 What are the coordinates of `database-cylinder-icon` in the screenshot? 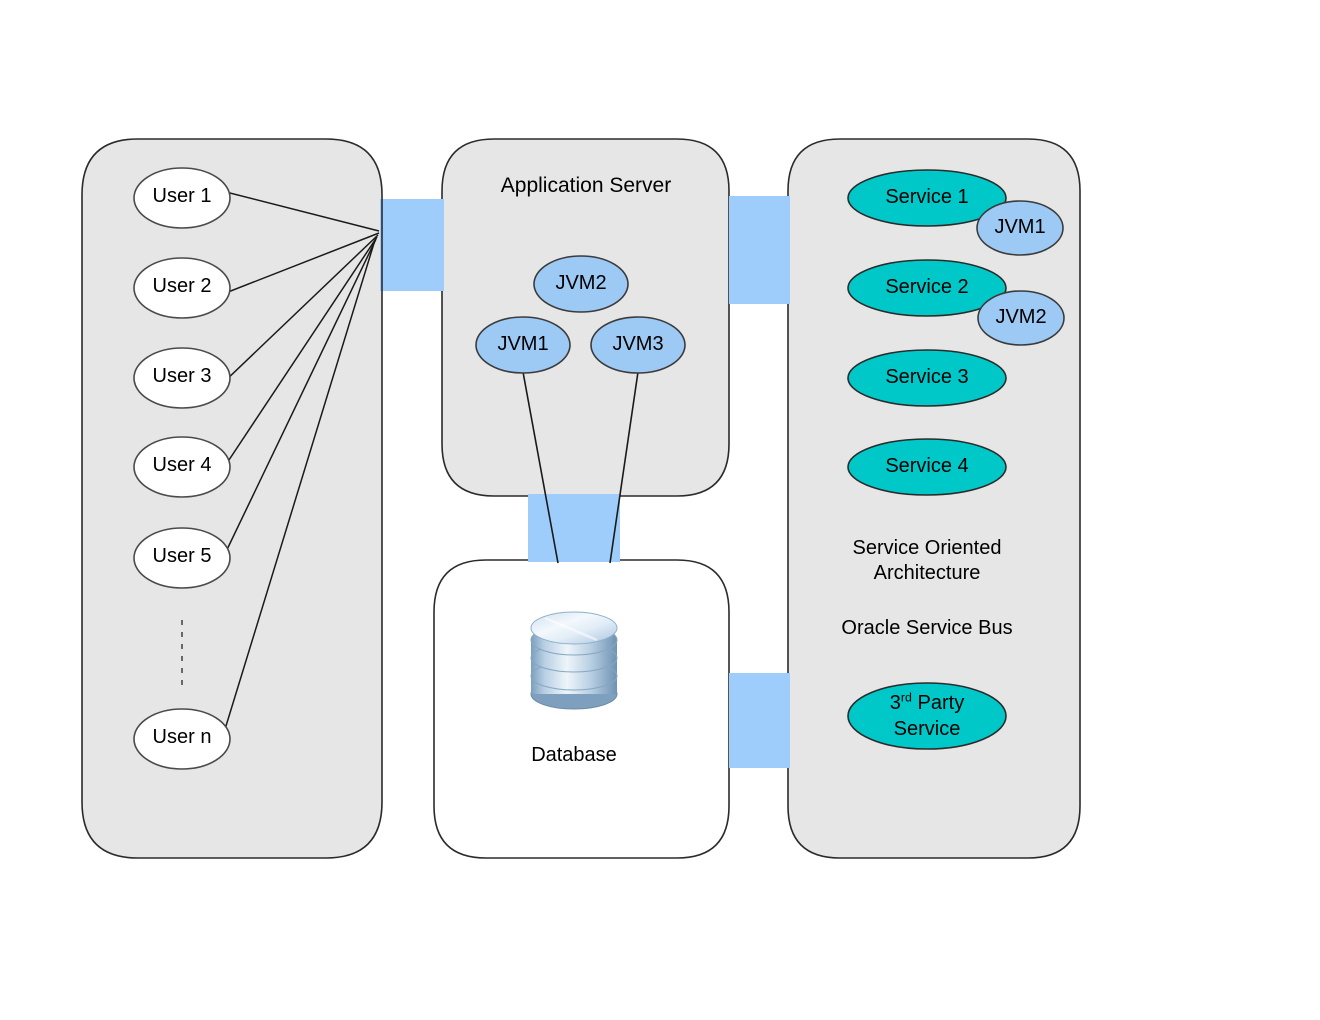 It's located at (574, 660).